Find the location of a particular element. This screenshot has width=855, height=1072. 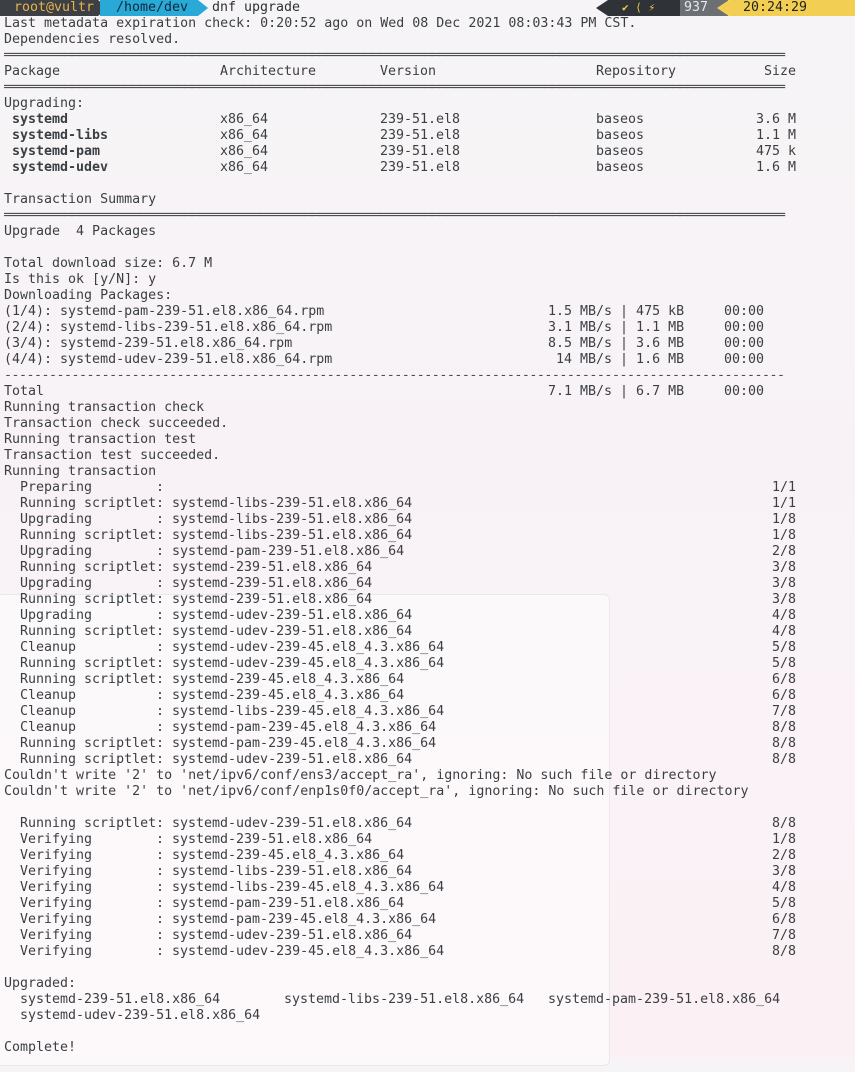

step-target: systemd-pam-239-51.el8.x86_64 is located at coordinates (288, 551).